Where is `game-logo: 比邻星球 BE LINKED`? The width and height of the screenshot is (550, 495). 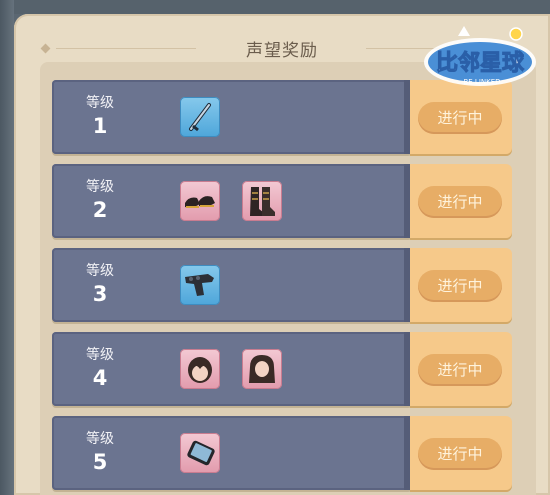
game-logo: 比邻星球 BE LINKED is located at coordinates (480, 54).